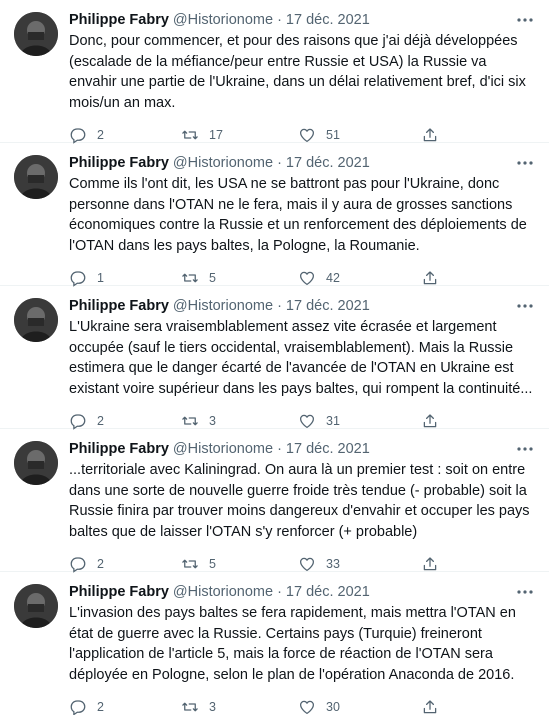  I want to click on like-button: 30, so click(359, 706).